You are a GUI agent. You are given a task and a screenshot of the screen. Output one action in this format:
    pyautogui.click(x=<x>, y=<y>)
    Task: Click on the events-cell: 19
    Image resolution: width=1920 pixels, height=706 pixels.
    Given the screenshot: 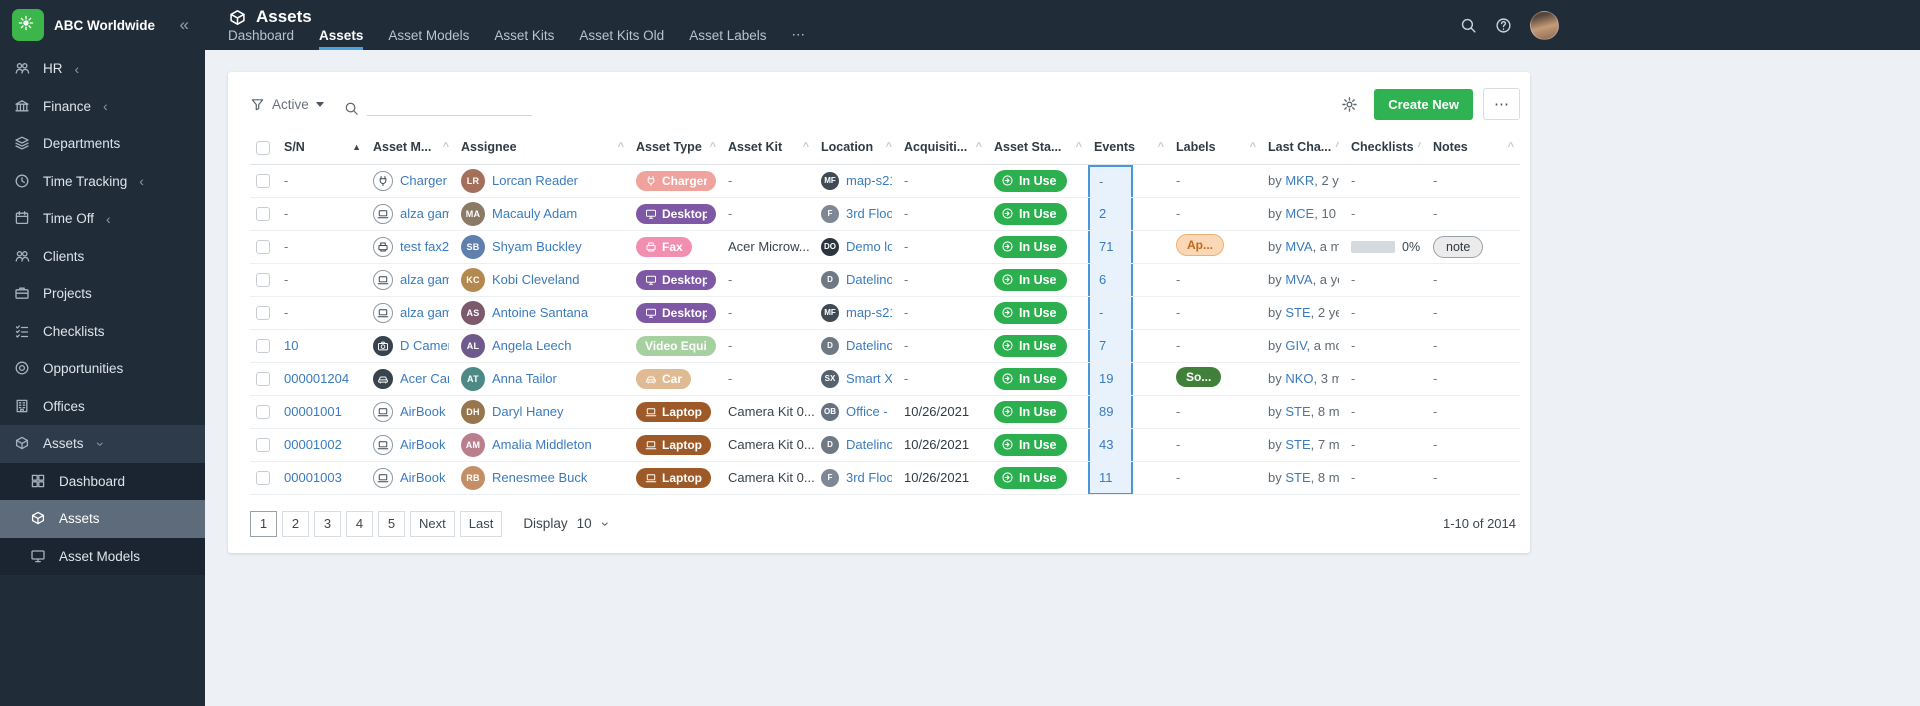 What is the action you would take?
    pyautogui.click(x=1110, y=378)
    